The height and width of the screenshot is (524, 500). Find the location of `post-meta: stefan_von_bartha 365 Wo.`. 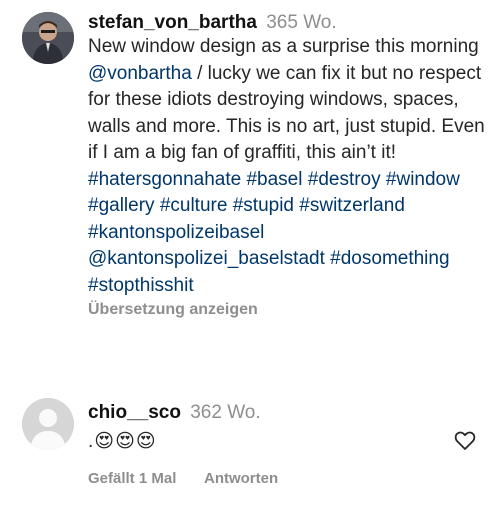

post-meta: stefan_von_bartha 365 Wo. is located at coordinates (288, 23).